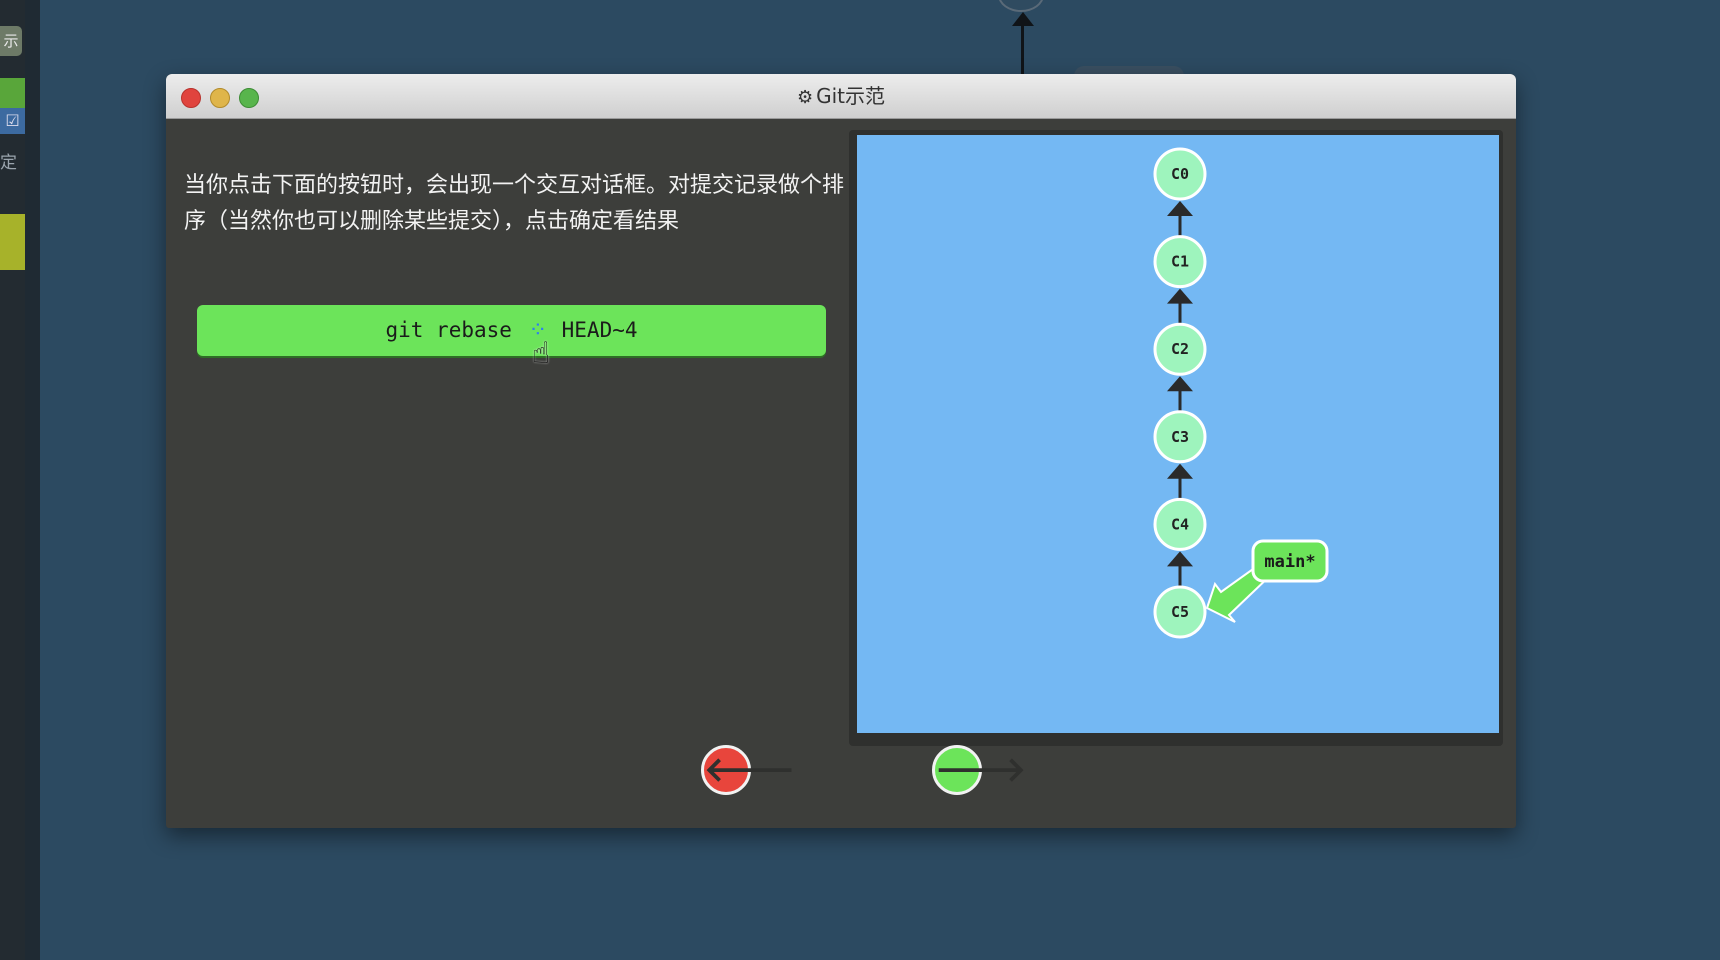  What do you see at coordinates (1289, 562) in the screenshot?
I see `branch-label-main: main*` at bounding box center [1289, 562].